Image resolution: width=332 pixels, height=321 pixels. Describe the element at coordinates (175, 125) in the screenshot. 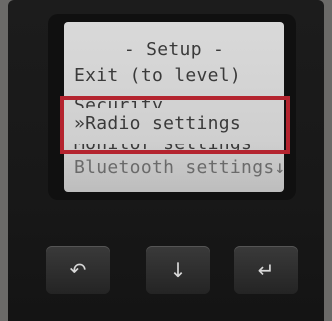

I see `selection-highlight-box` at that location.